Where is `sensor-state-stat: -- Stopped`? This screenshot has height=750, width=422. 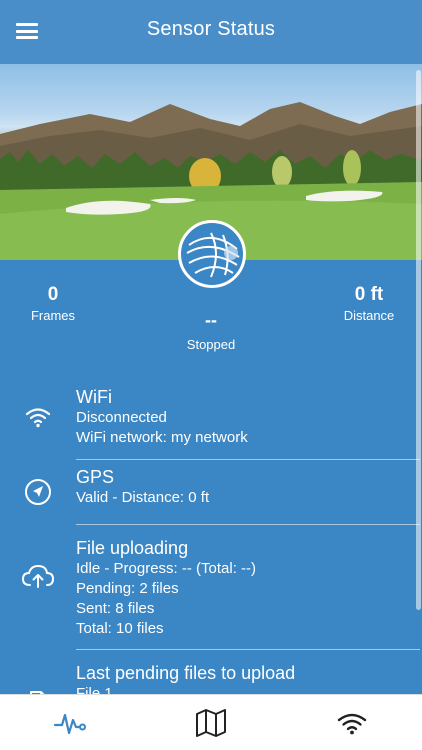
sensor-state-stat: -- Stopped is located at coordinates (211, 331).